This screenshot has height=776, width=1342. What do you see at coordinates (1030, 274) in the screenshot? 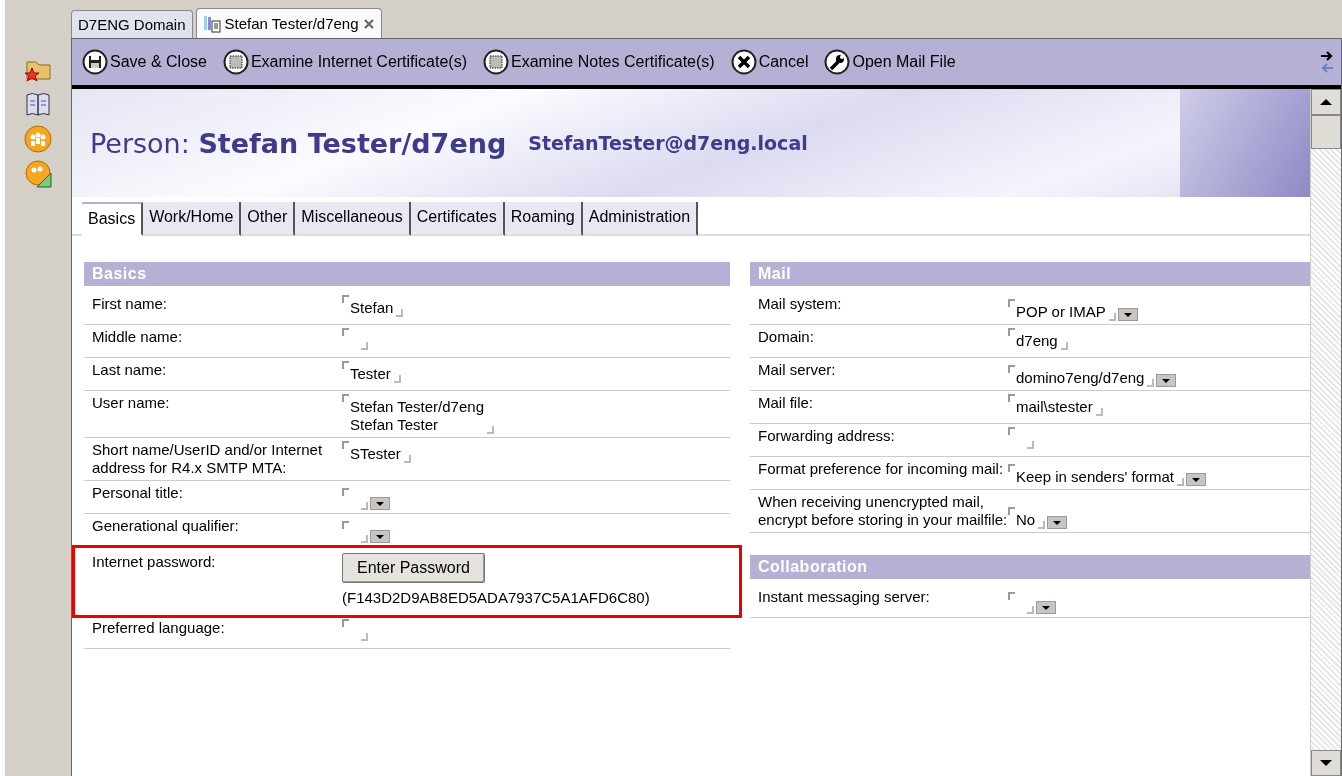
I see `section-header: Mail` at bounding box center [1030, 274].